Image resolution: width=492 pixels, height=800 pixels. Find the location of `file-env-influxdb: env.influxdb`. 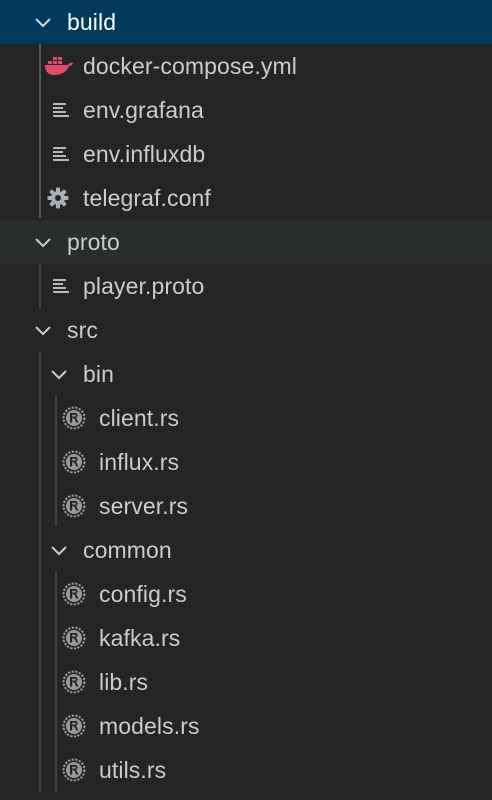

file-env-influxdb: env.influxdb is located at coordinates (246, 154).